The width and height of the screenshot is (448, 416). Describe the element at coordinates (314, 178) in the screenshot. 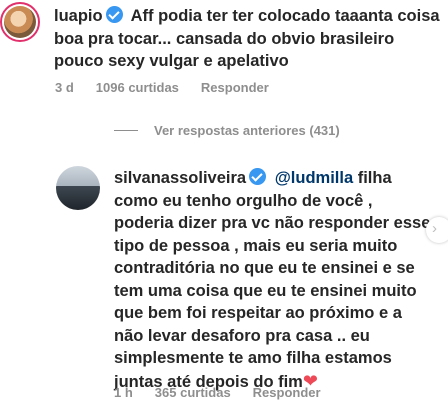

I see `mention-link: @ludmilla` at that location.